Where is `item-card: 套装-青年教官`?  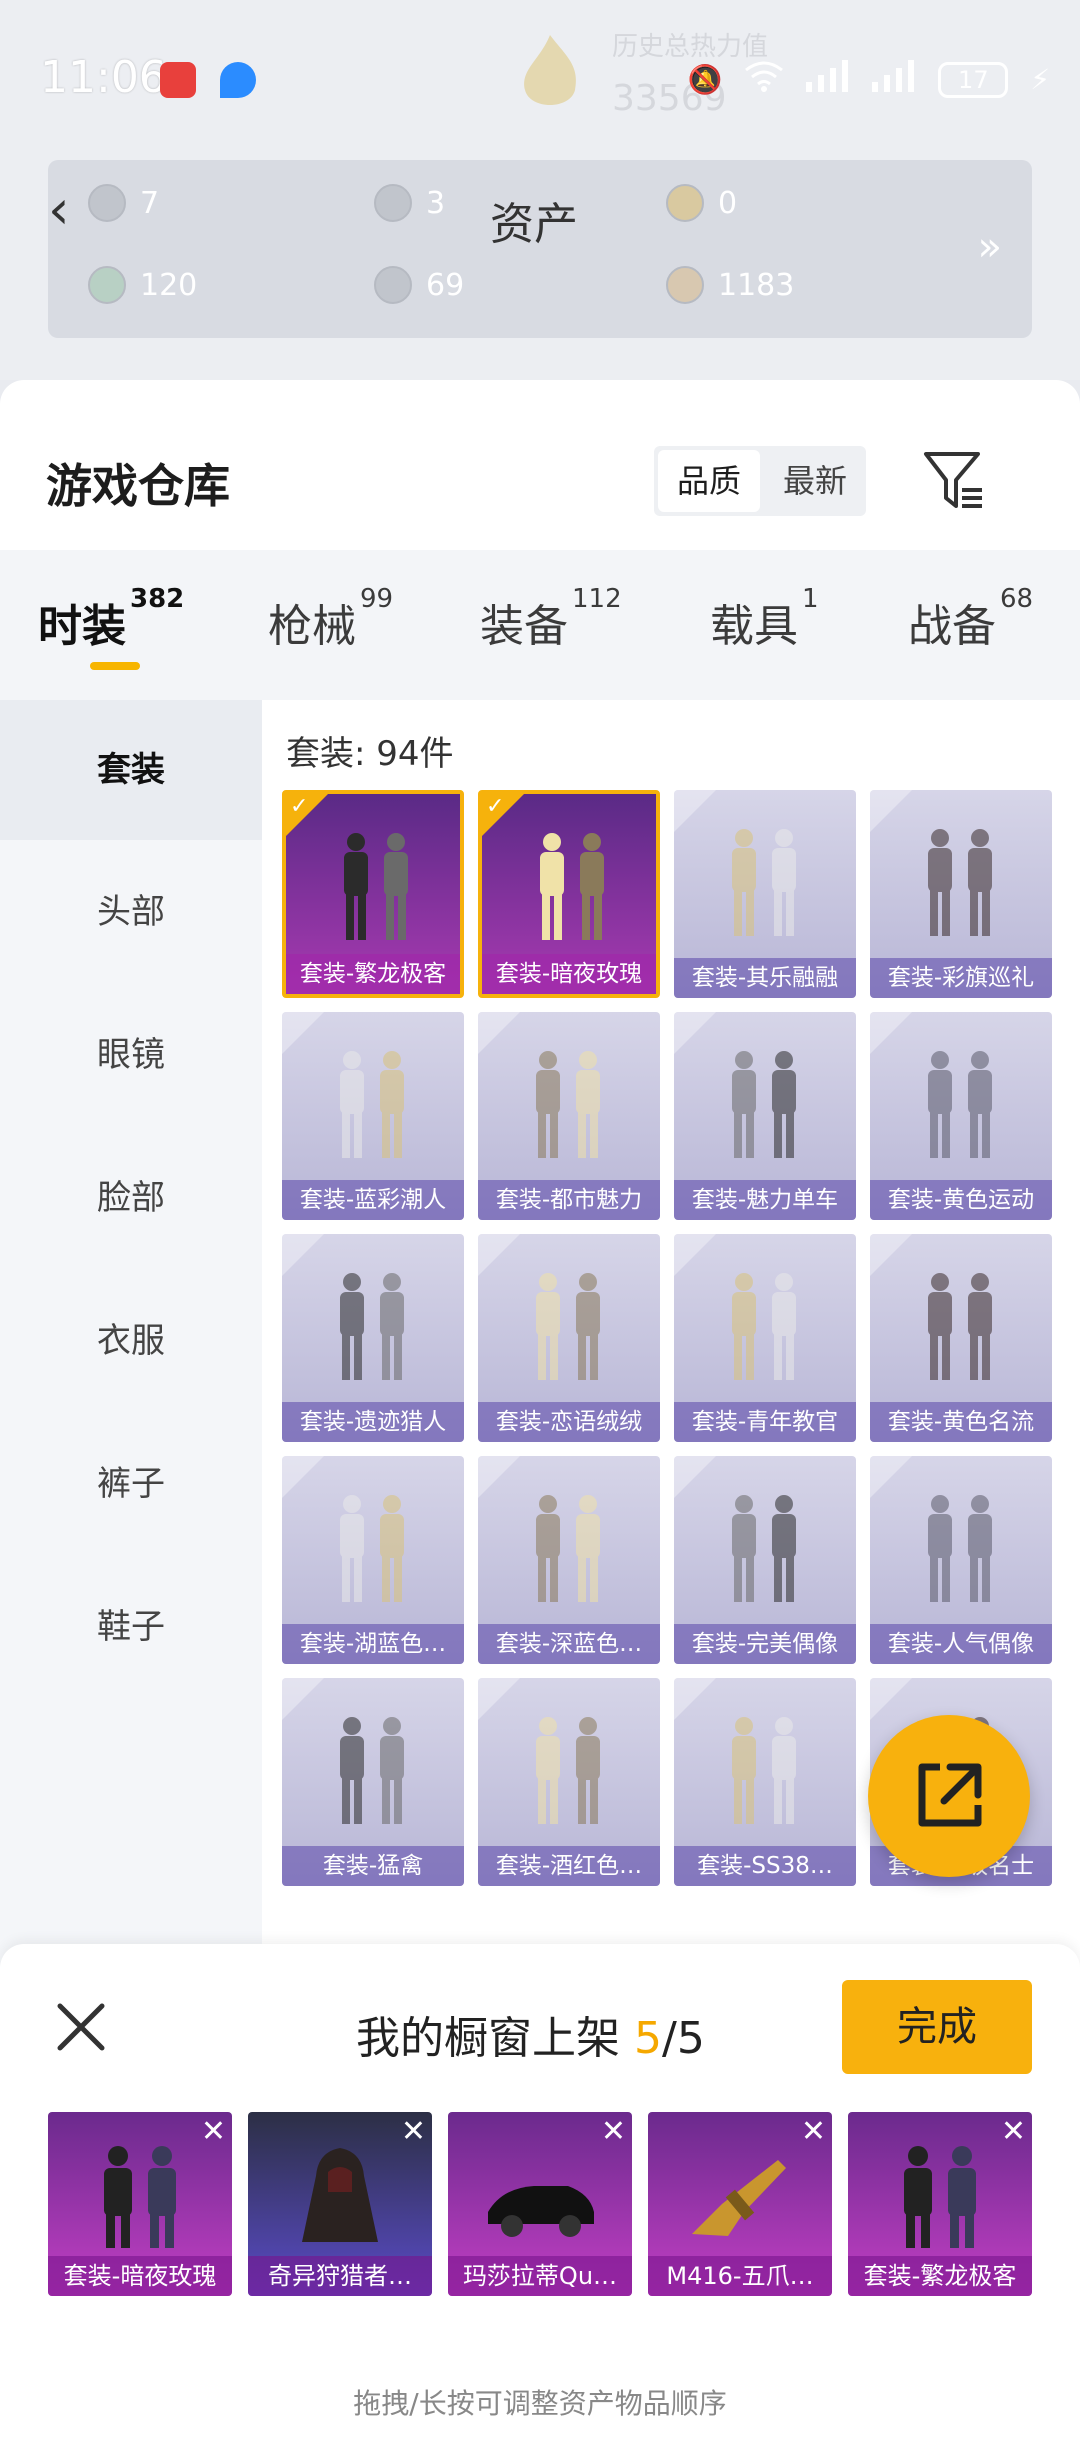
item-card: 套装-青年教官 is located at coordinates (765, 1338).